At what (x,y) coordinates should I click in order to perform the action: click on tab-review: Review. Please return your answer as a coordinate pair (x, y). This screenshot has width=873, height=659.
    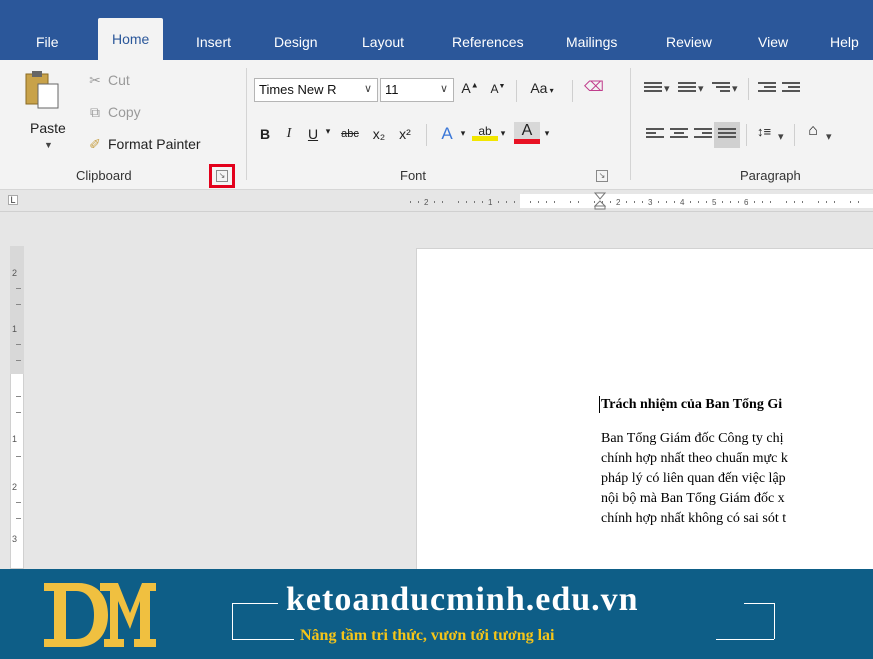
    Looking at the image, I should click on (689, 42).